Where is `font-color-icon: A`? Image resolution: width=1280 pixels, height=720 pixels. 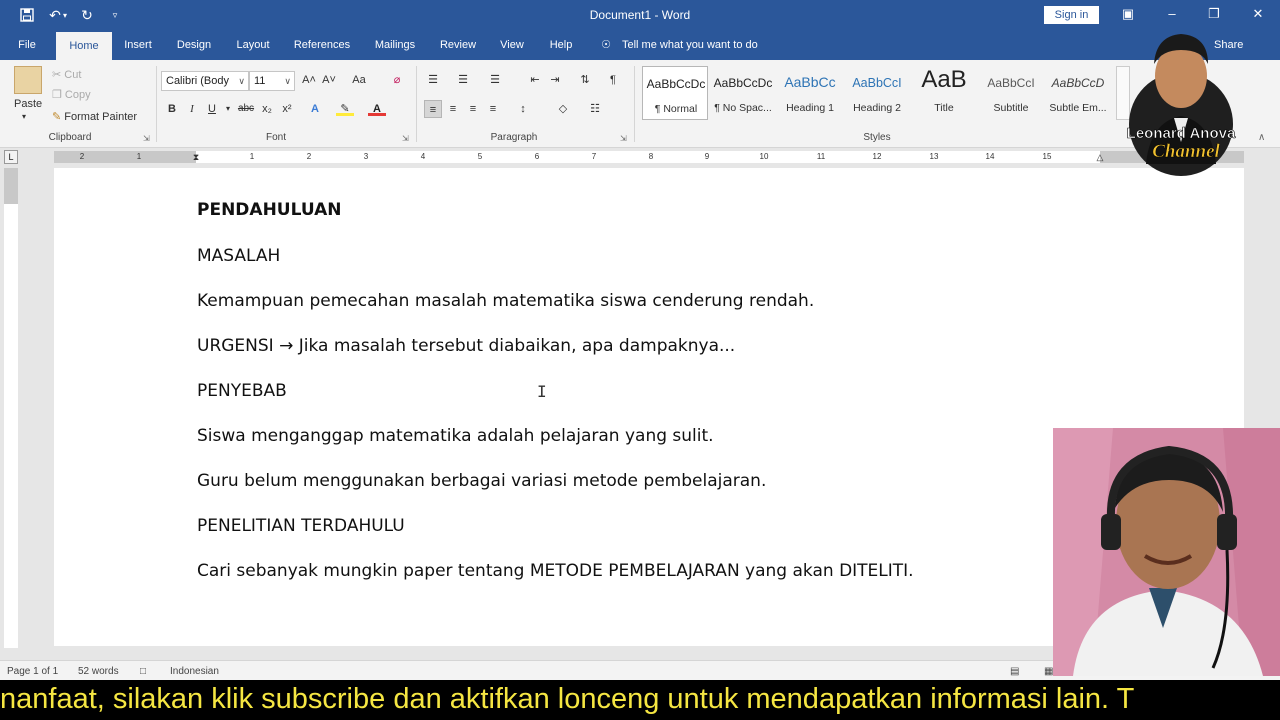
font-color-icon: A is located at coordinates (377, 108).